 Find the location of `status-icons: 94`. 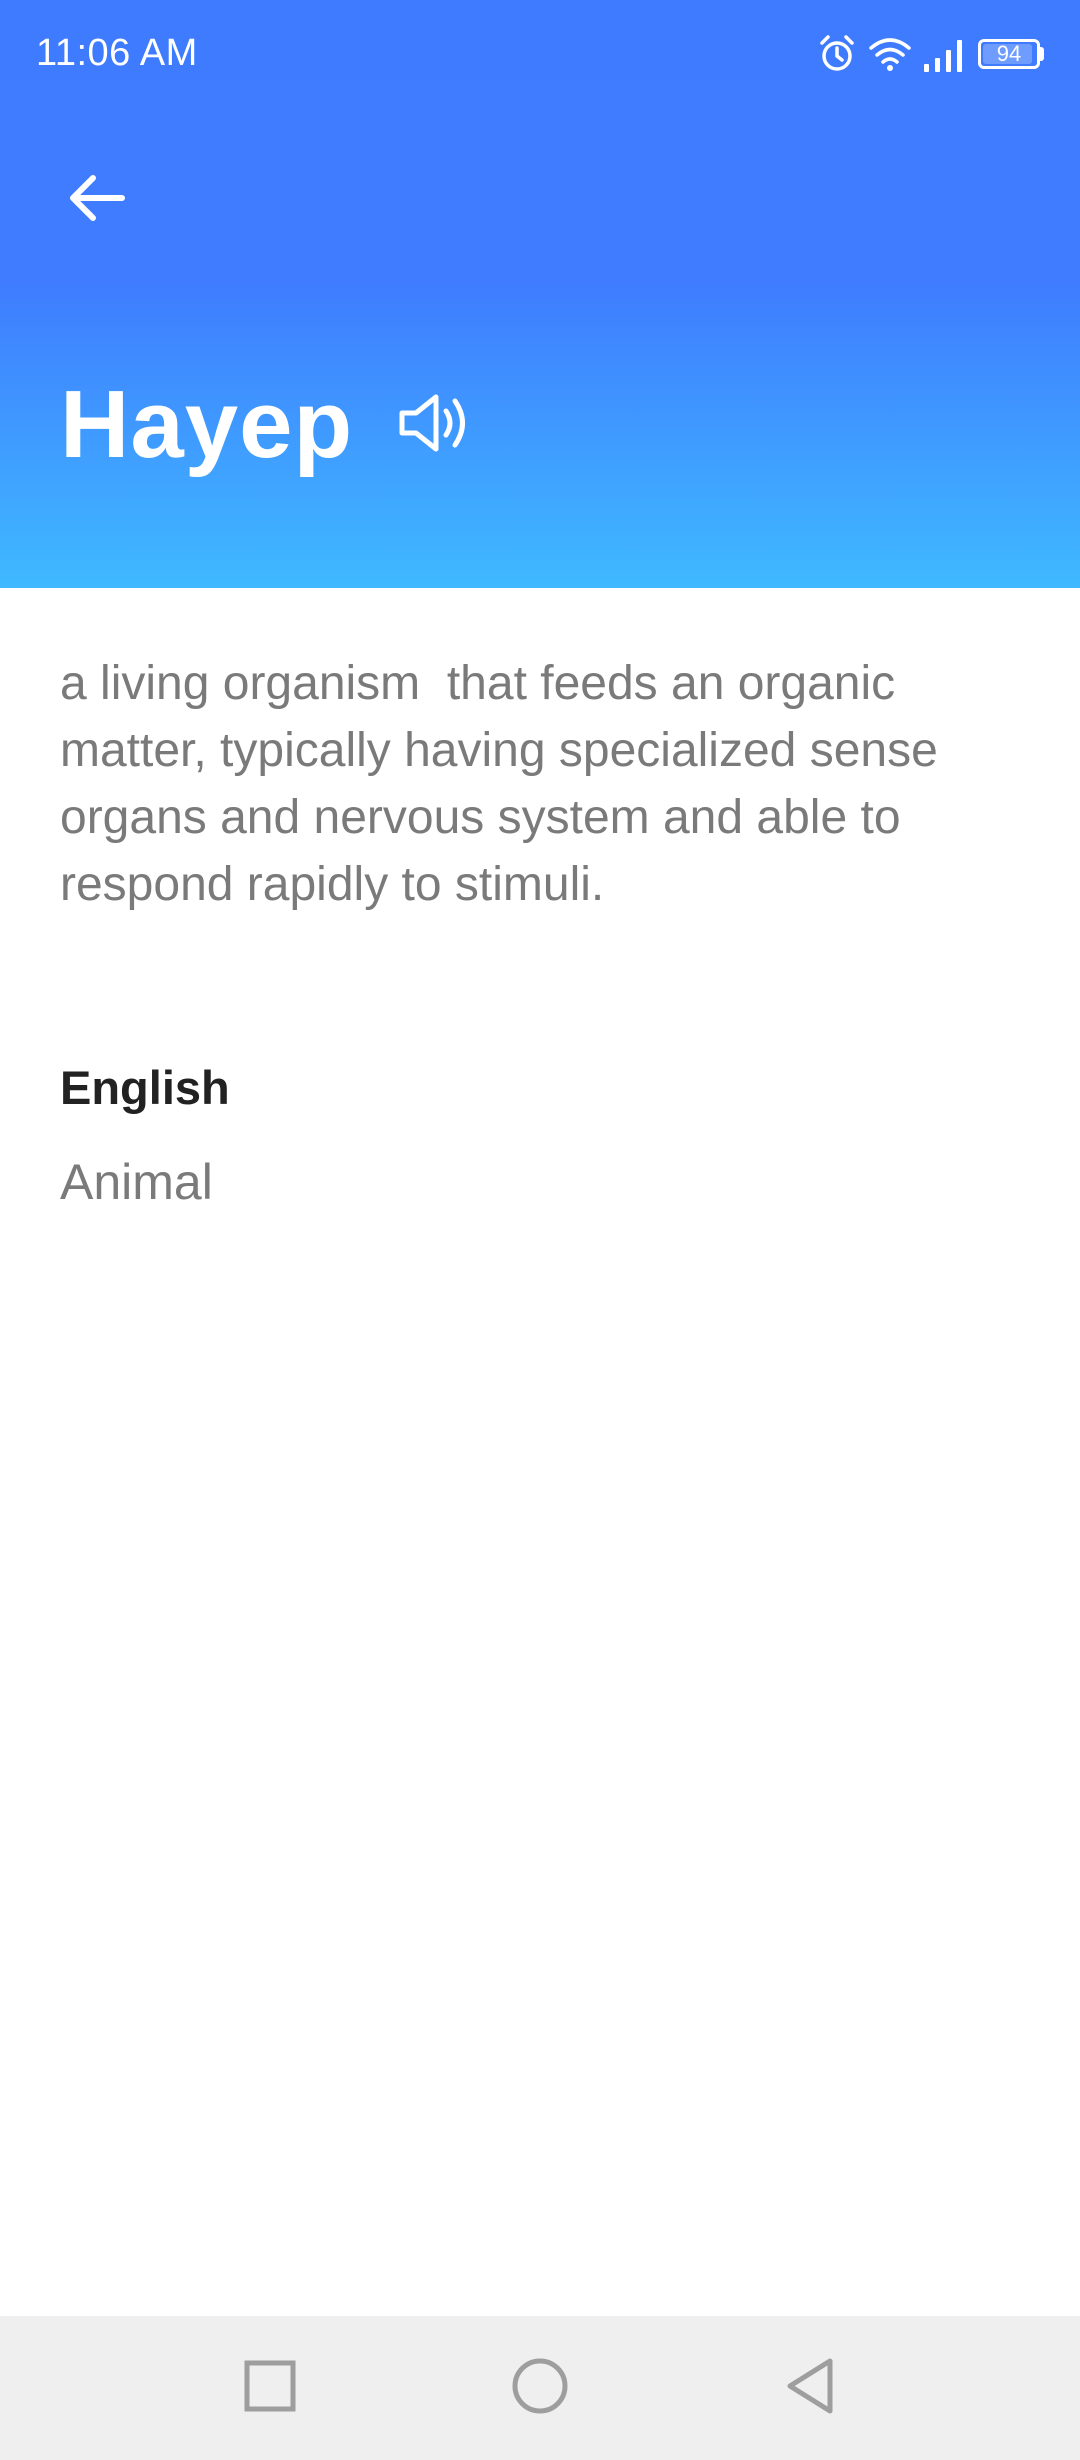

status-icons: 94 is located at coordinates (930, 54).